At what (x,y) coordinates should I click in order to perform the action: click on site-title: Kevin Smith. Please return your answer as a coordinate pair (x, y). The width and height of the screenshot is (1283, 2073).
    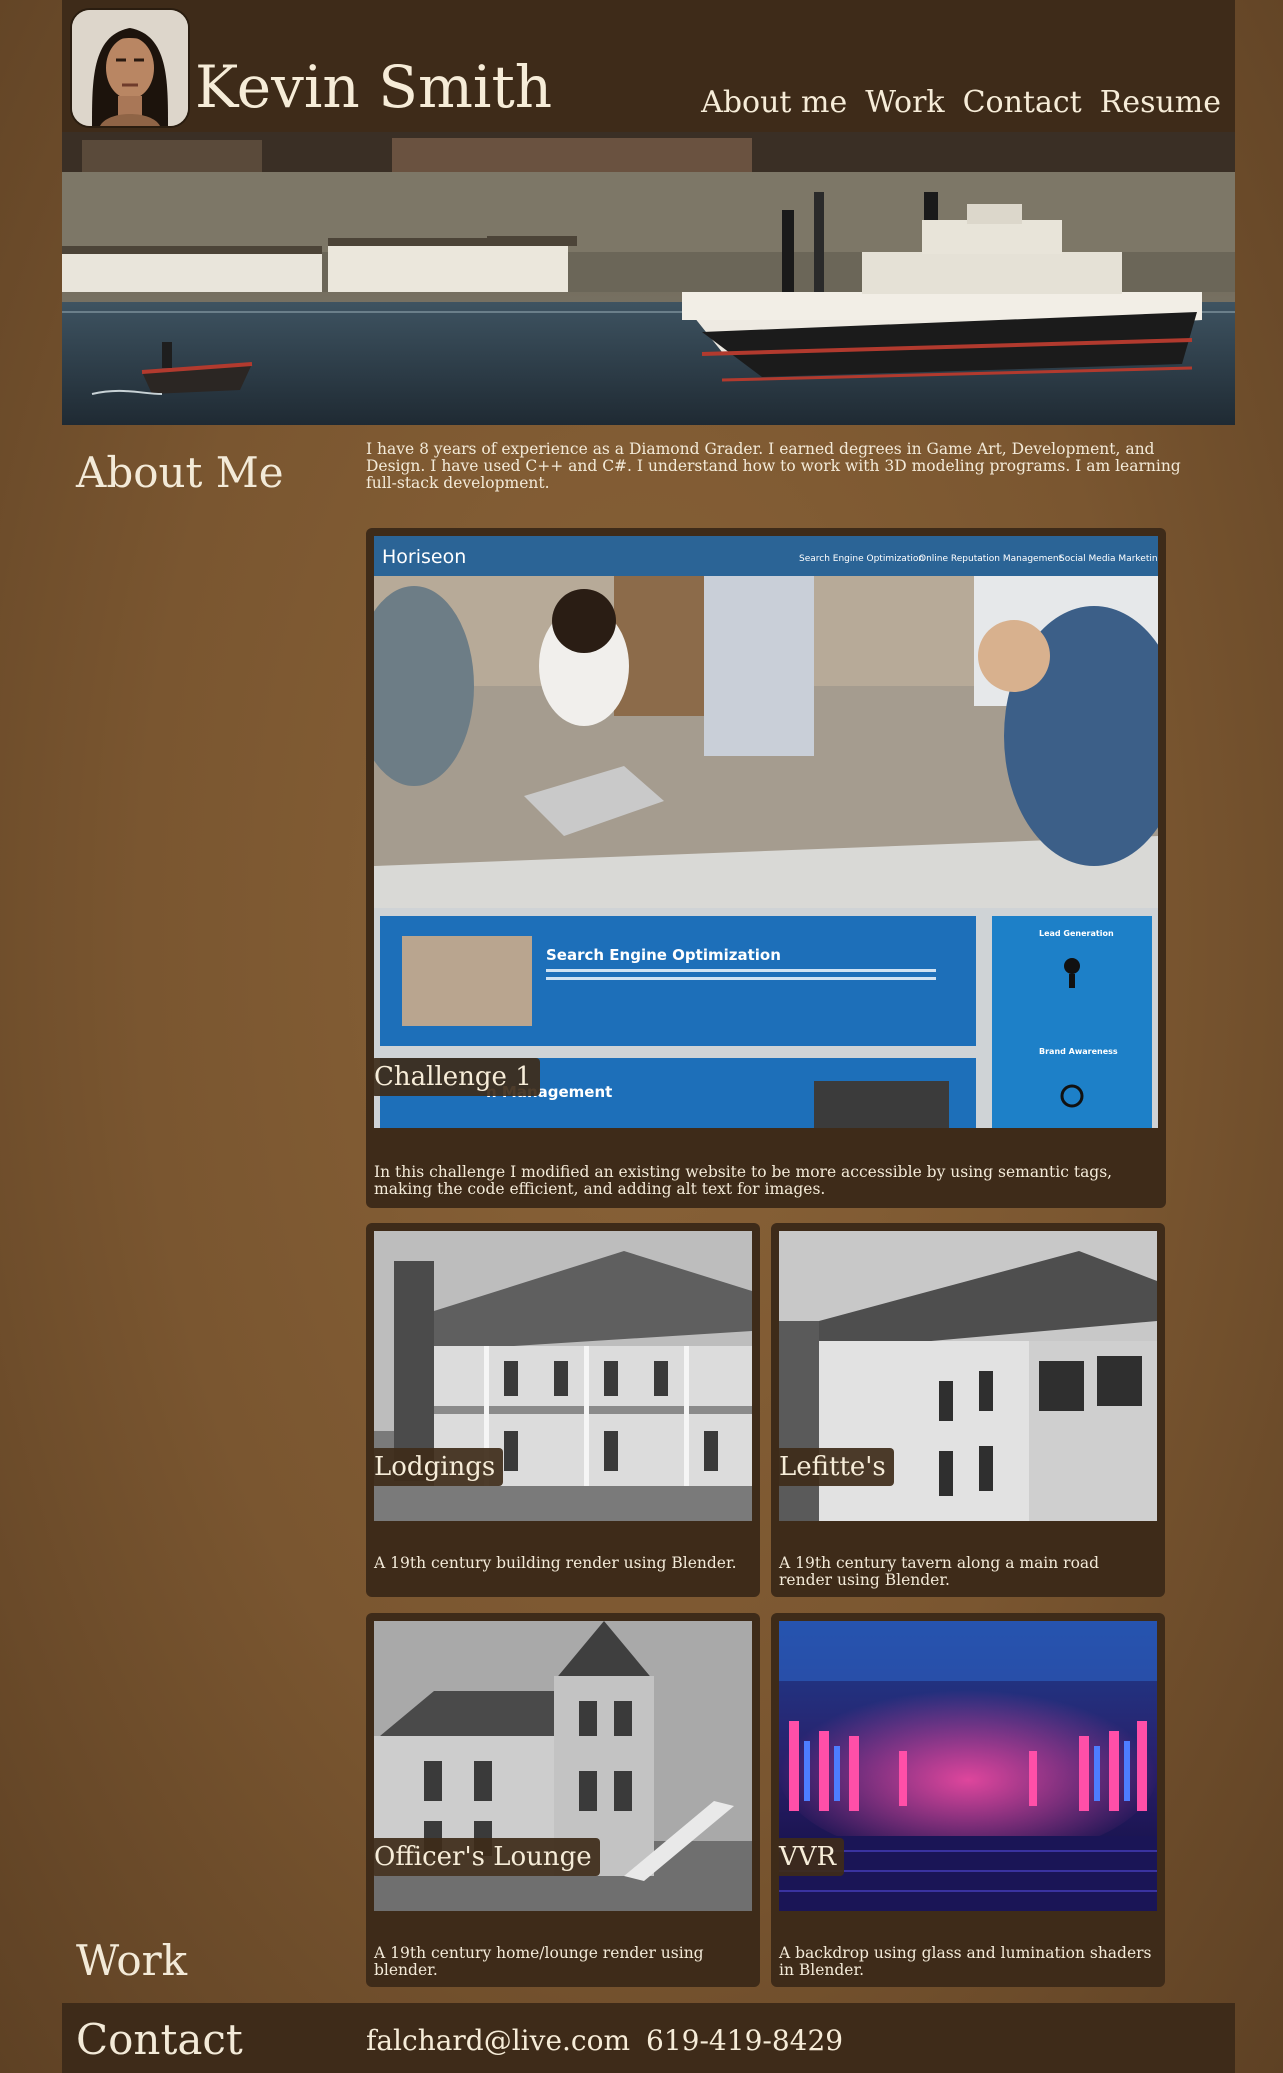
    Looking at the image, I should click on (374, 87).